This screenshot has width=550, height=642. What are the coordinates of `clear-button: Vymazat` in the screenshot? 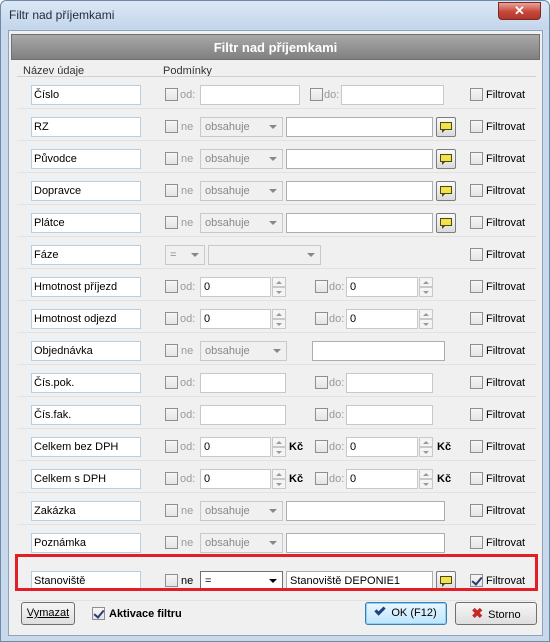 It's located at (48, 613).